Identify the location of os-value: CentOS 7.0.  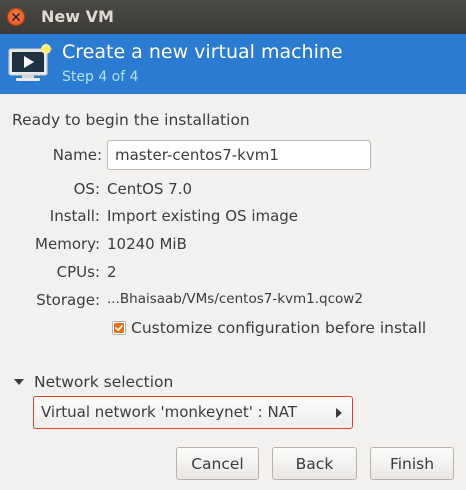
(150, 189).